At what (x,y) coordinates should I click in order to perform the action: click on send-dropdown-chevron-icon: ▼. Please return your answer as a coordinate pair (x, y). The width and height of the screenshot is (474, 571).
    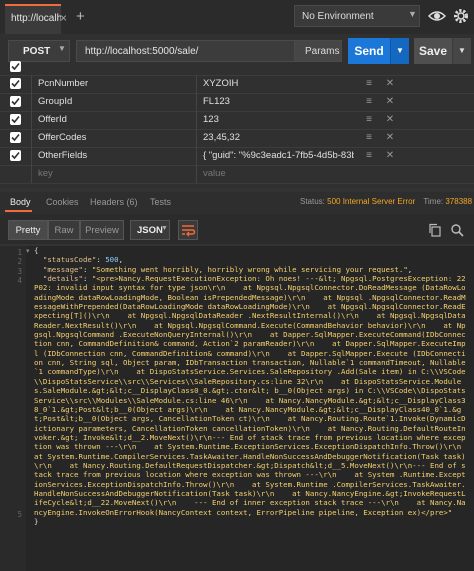
    Looking at the image, I should click on (399, 51).